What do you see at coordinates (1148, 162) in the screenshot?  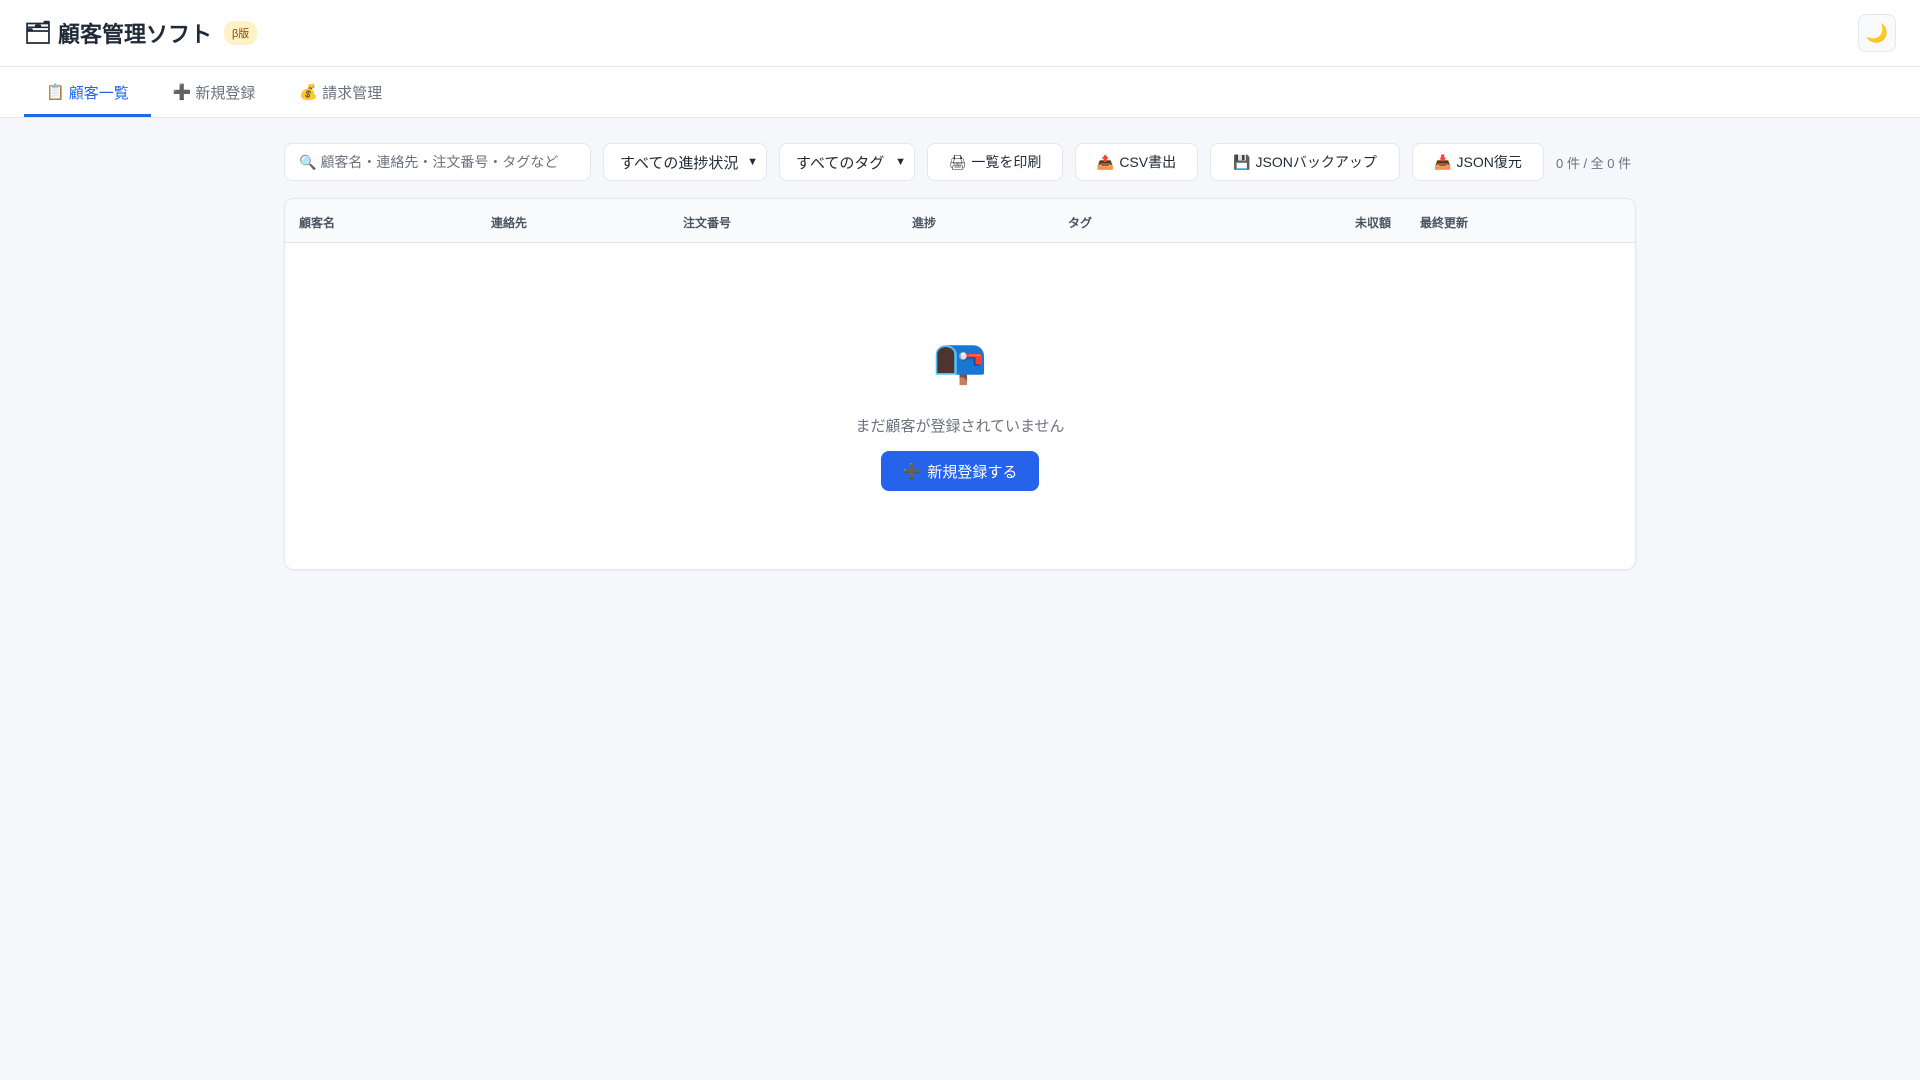 I see `csv-label: CSV書出` at bounding box center [1148, 162].